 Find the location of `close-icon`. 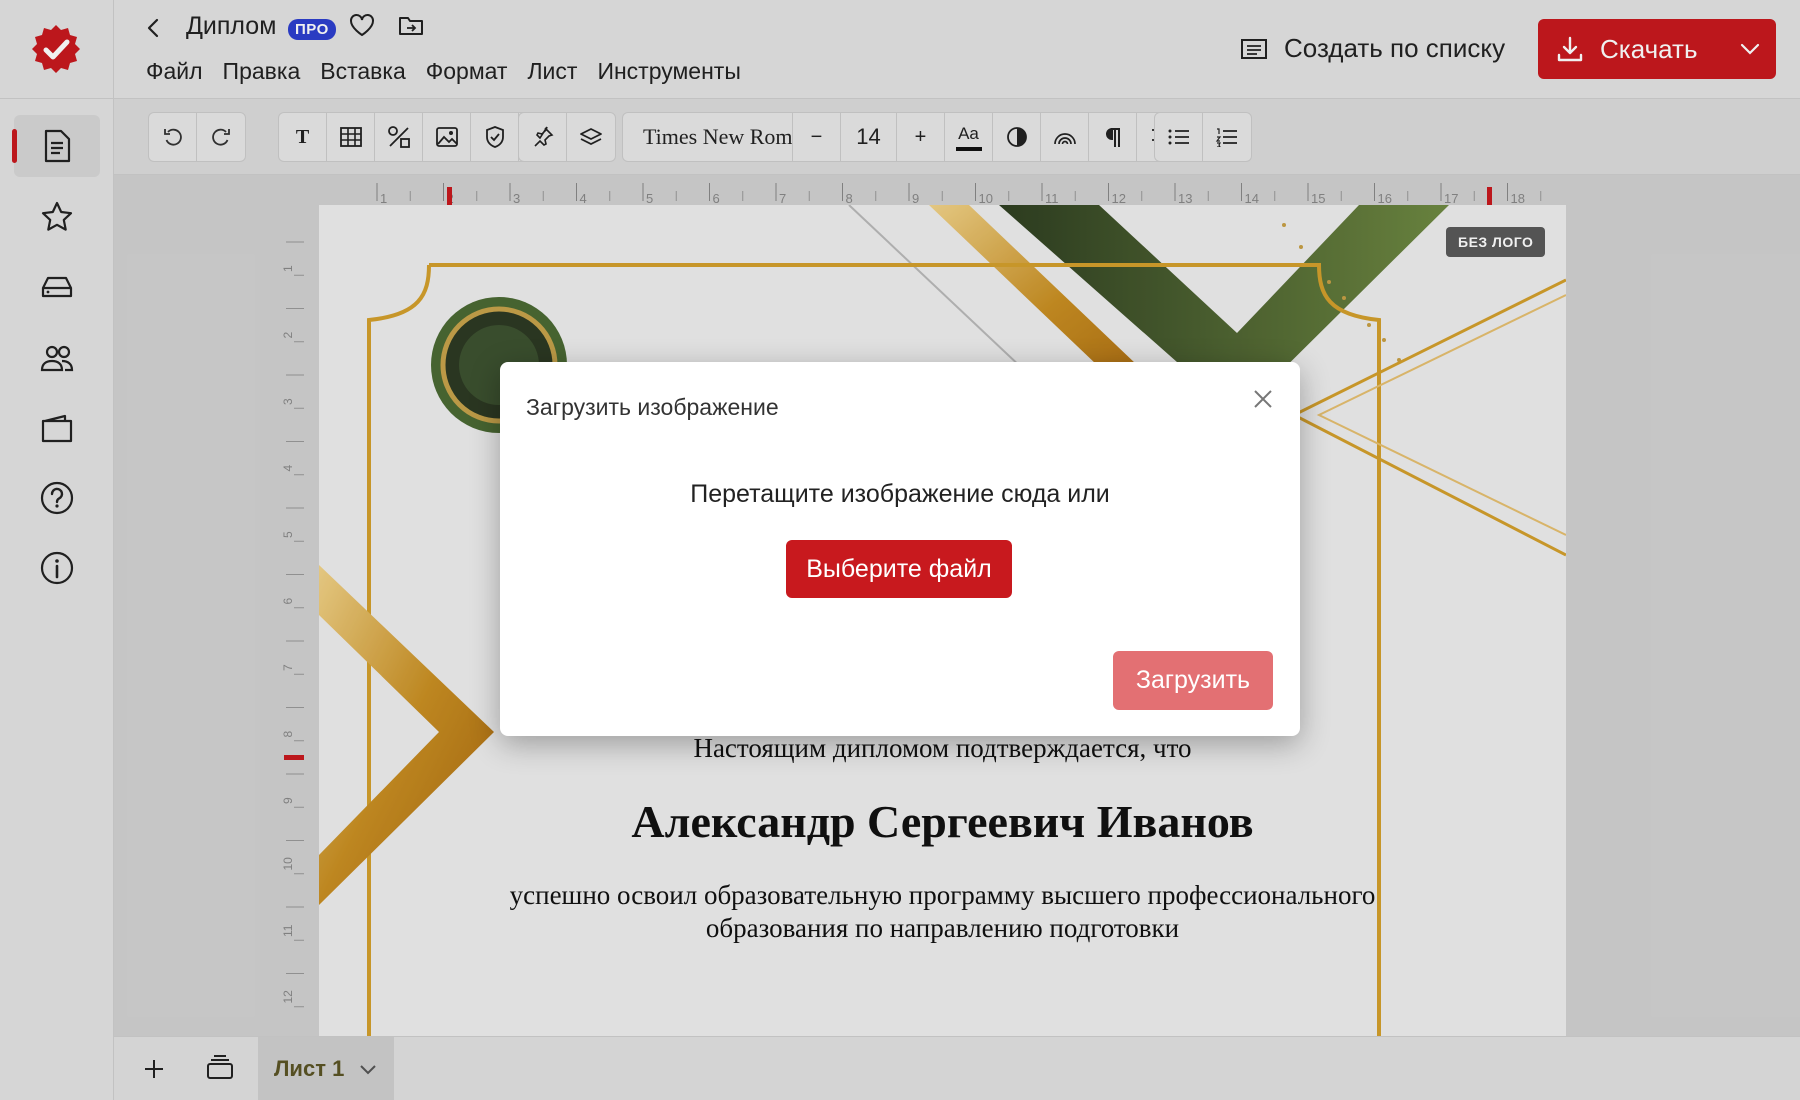

close-icon is located at coordinates (1263, 399).